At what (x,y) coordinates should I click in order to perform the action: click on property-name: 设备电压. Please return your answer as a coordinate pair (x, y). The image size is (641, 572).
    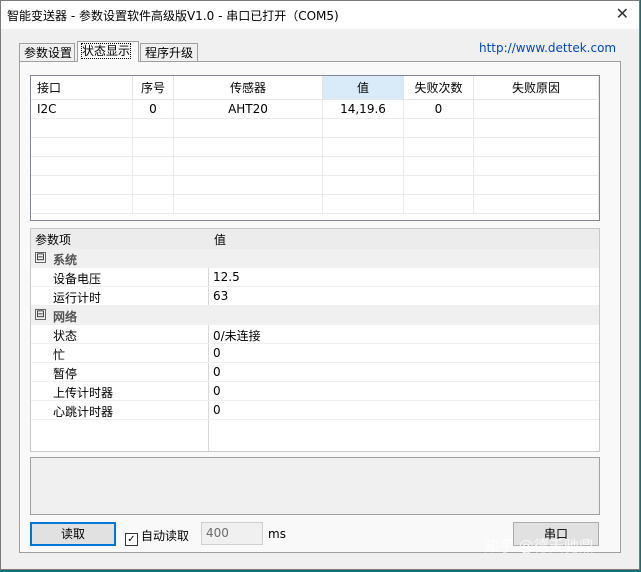
    Looking at the image, I should click on (77, 279).